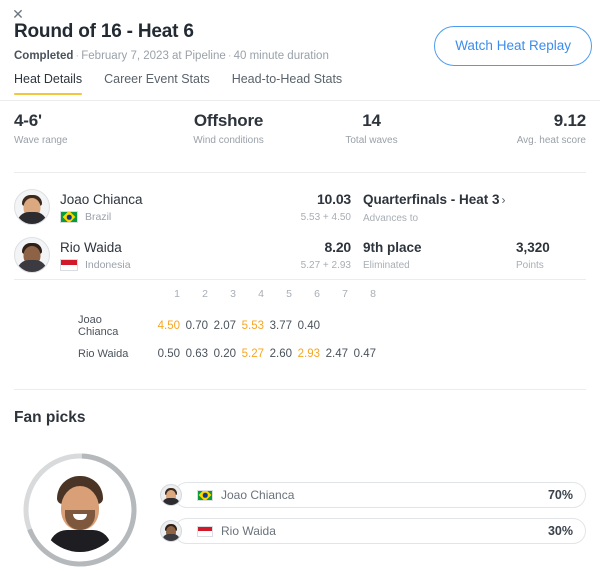 The image size is (600, 571). Describe the element at coordinates (168, 326) in the screenshot. I see `wave-score: 4.50` at that location.